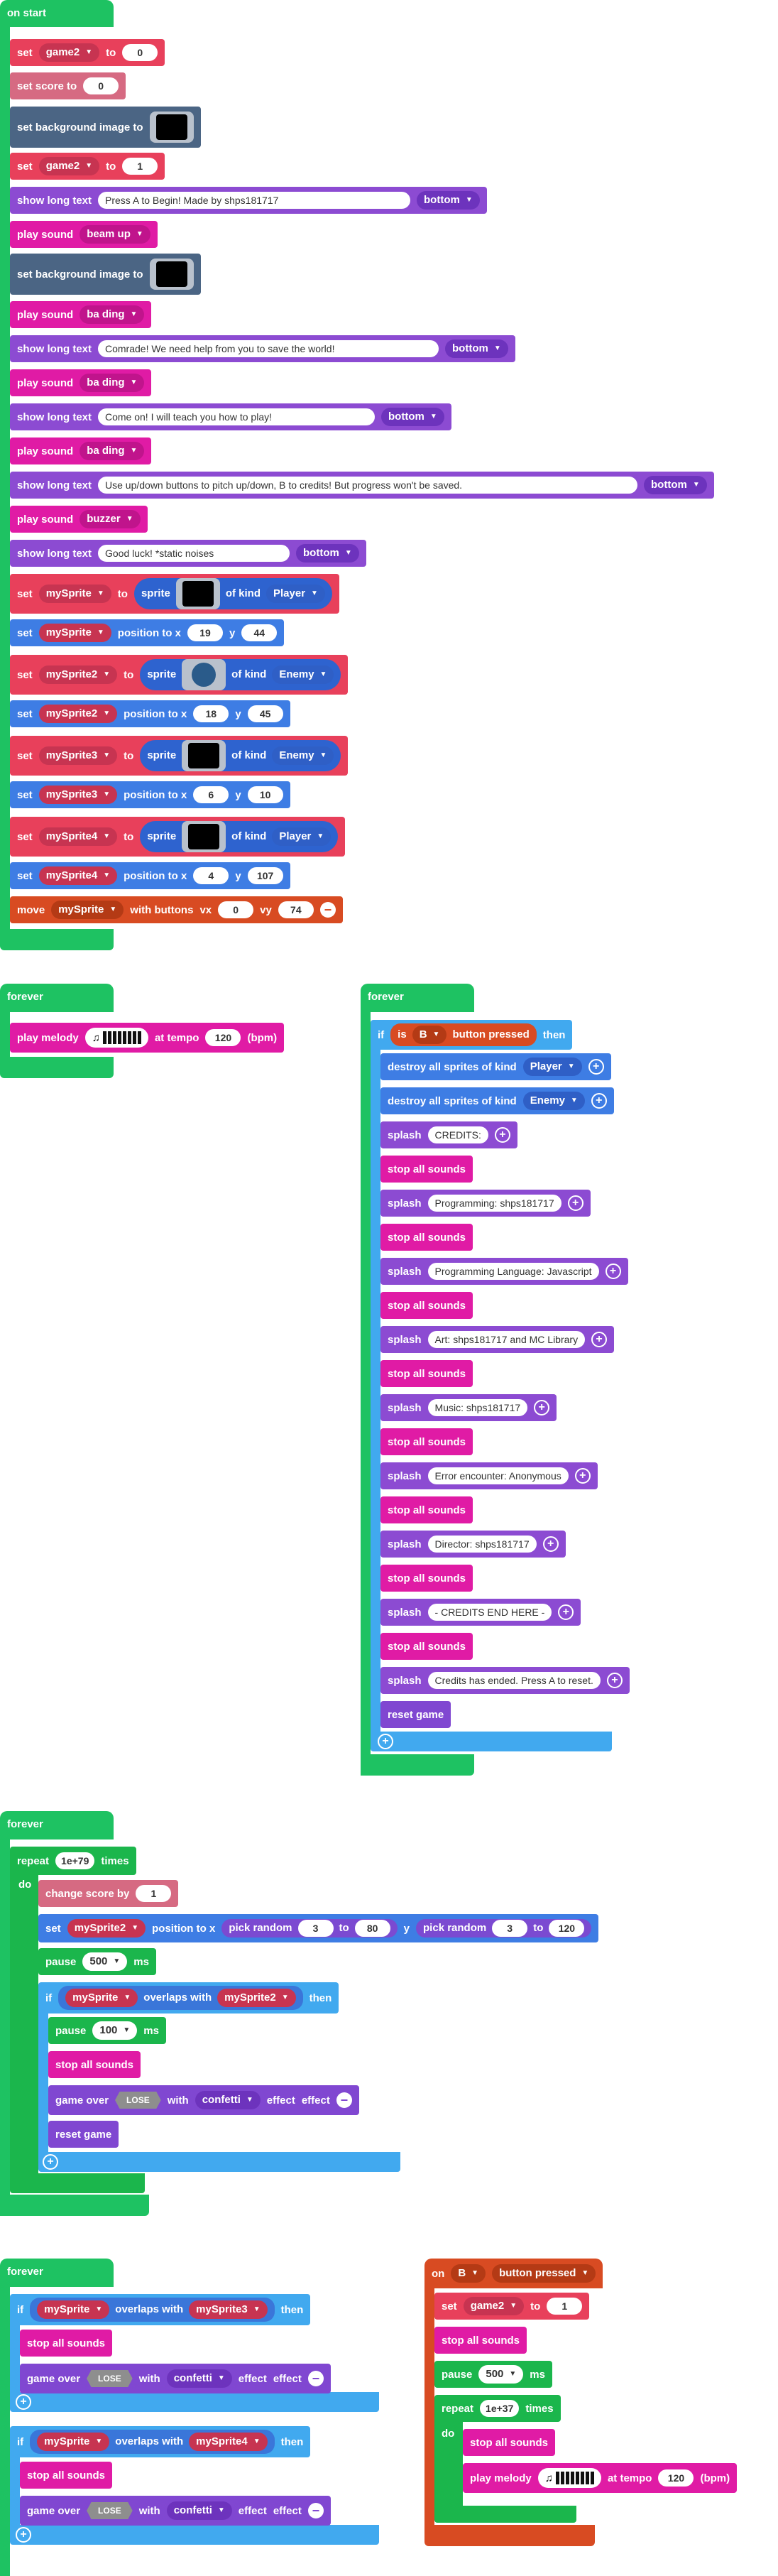 Image resolution: width=778 pixels, height=2576 pixels. Describe the element at coordinates (174, 594) in the screenshot. I see `set-mySprite: set mySprite ▼ to sprite of kind Player ▼` at that location.